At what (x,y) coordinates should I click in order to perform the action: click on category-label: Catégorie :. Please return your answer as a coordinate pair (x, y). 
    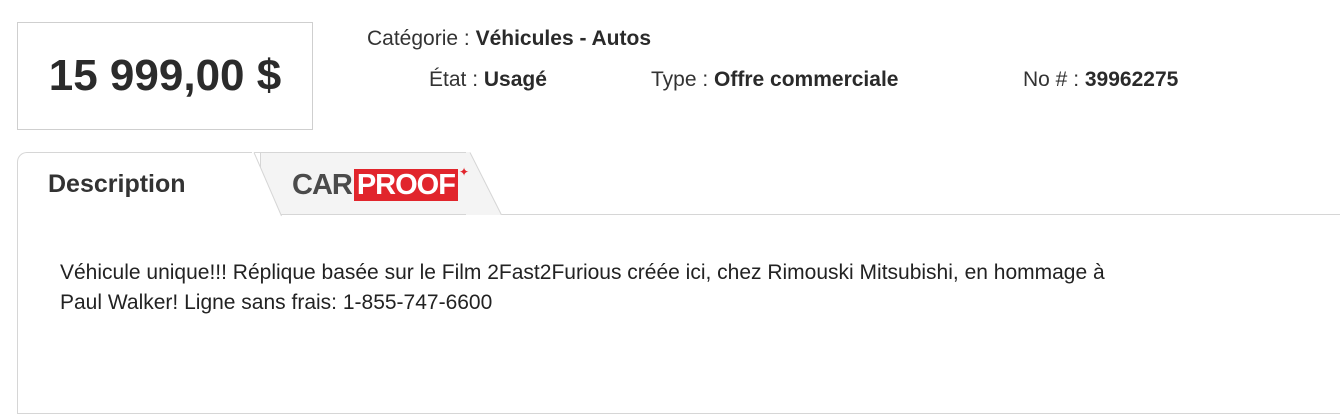
    Looking at the image, I should click on (418, 38).